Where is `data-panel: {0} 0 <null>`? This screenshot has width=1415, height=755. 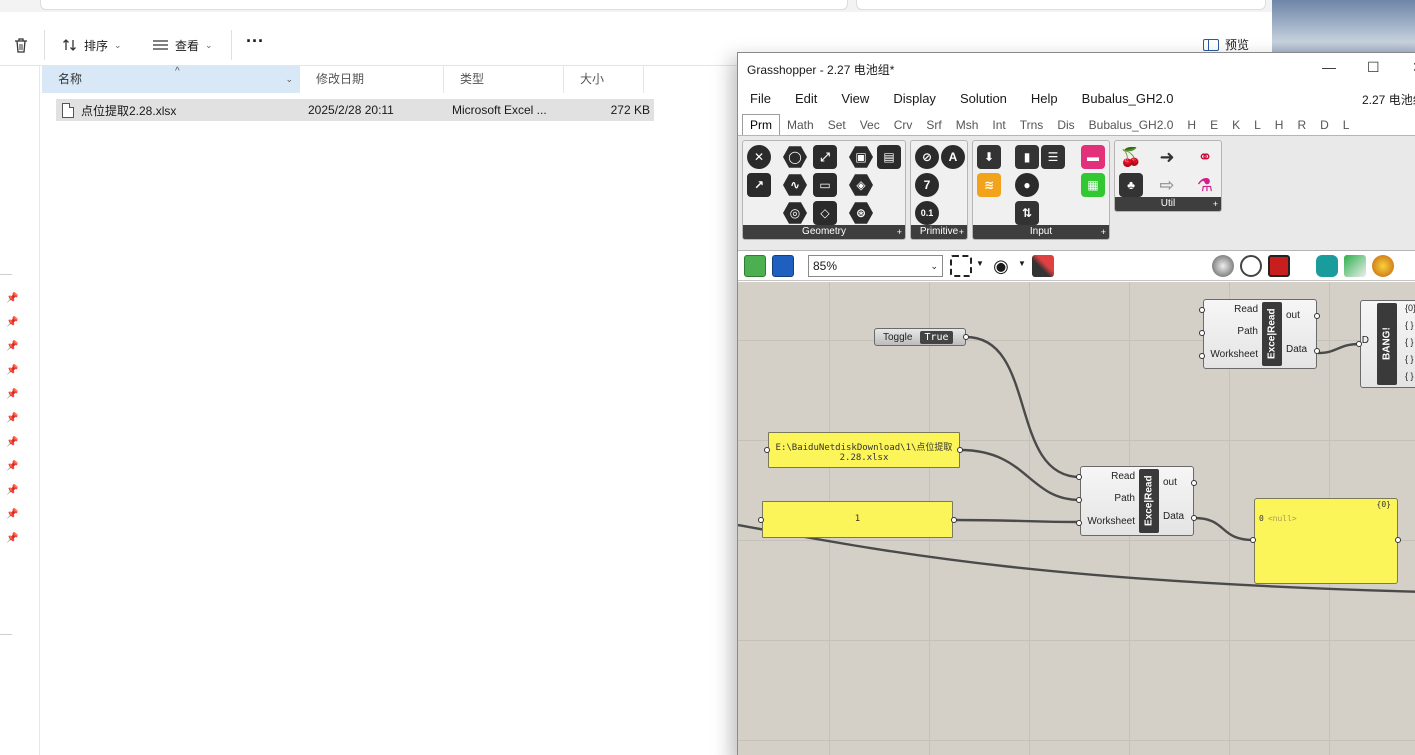 data-panel: {0} 0 <null> is located at coordinates (1326, 541).